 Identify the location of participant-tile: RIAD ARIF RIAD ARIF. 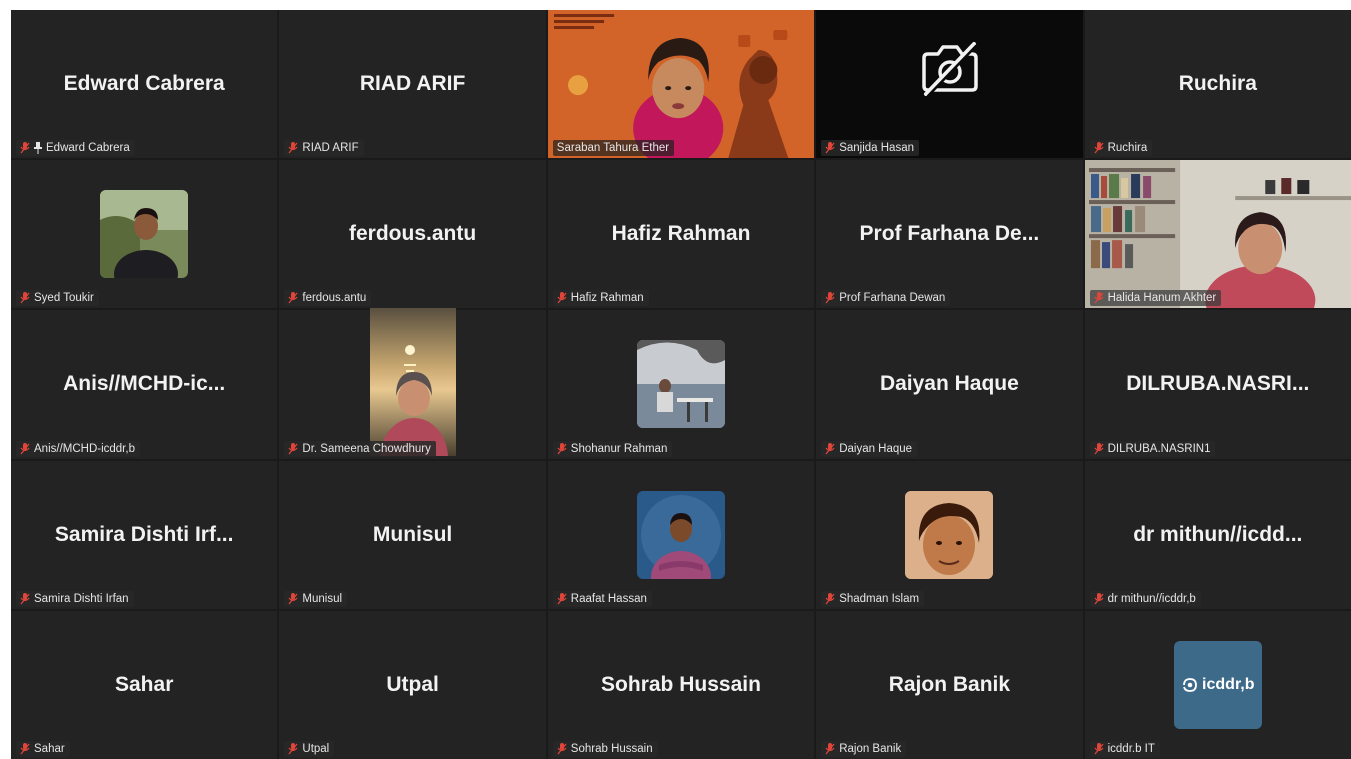
(412, 84).